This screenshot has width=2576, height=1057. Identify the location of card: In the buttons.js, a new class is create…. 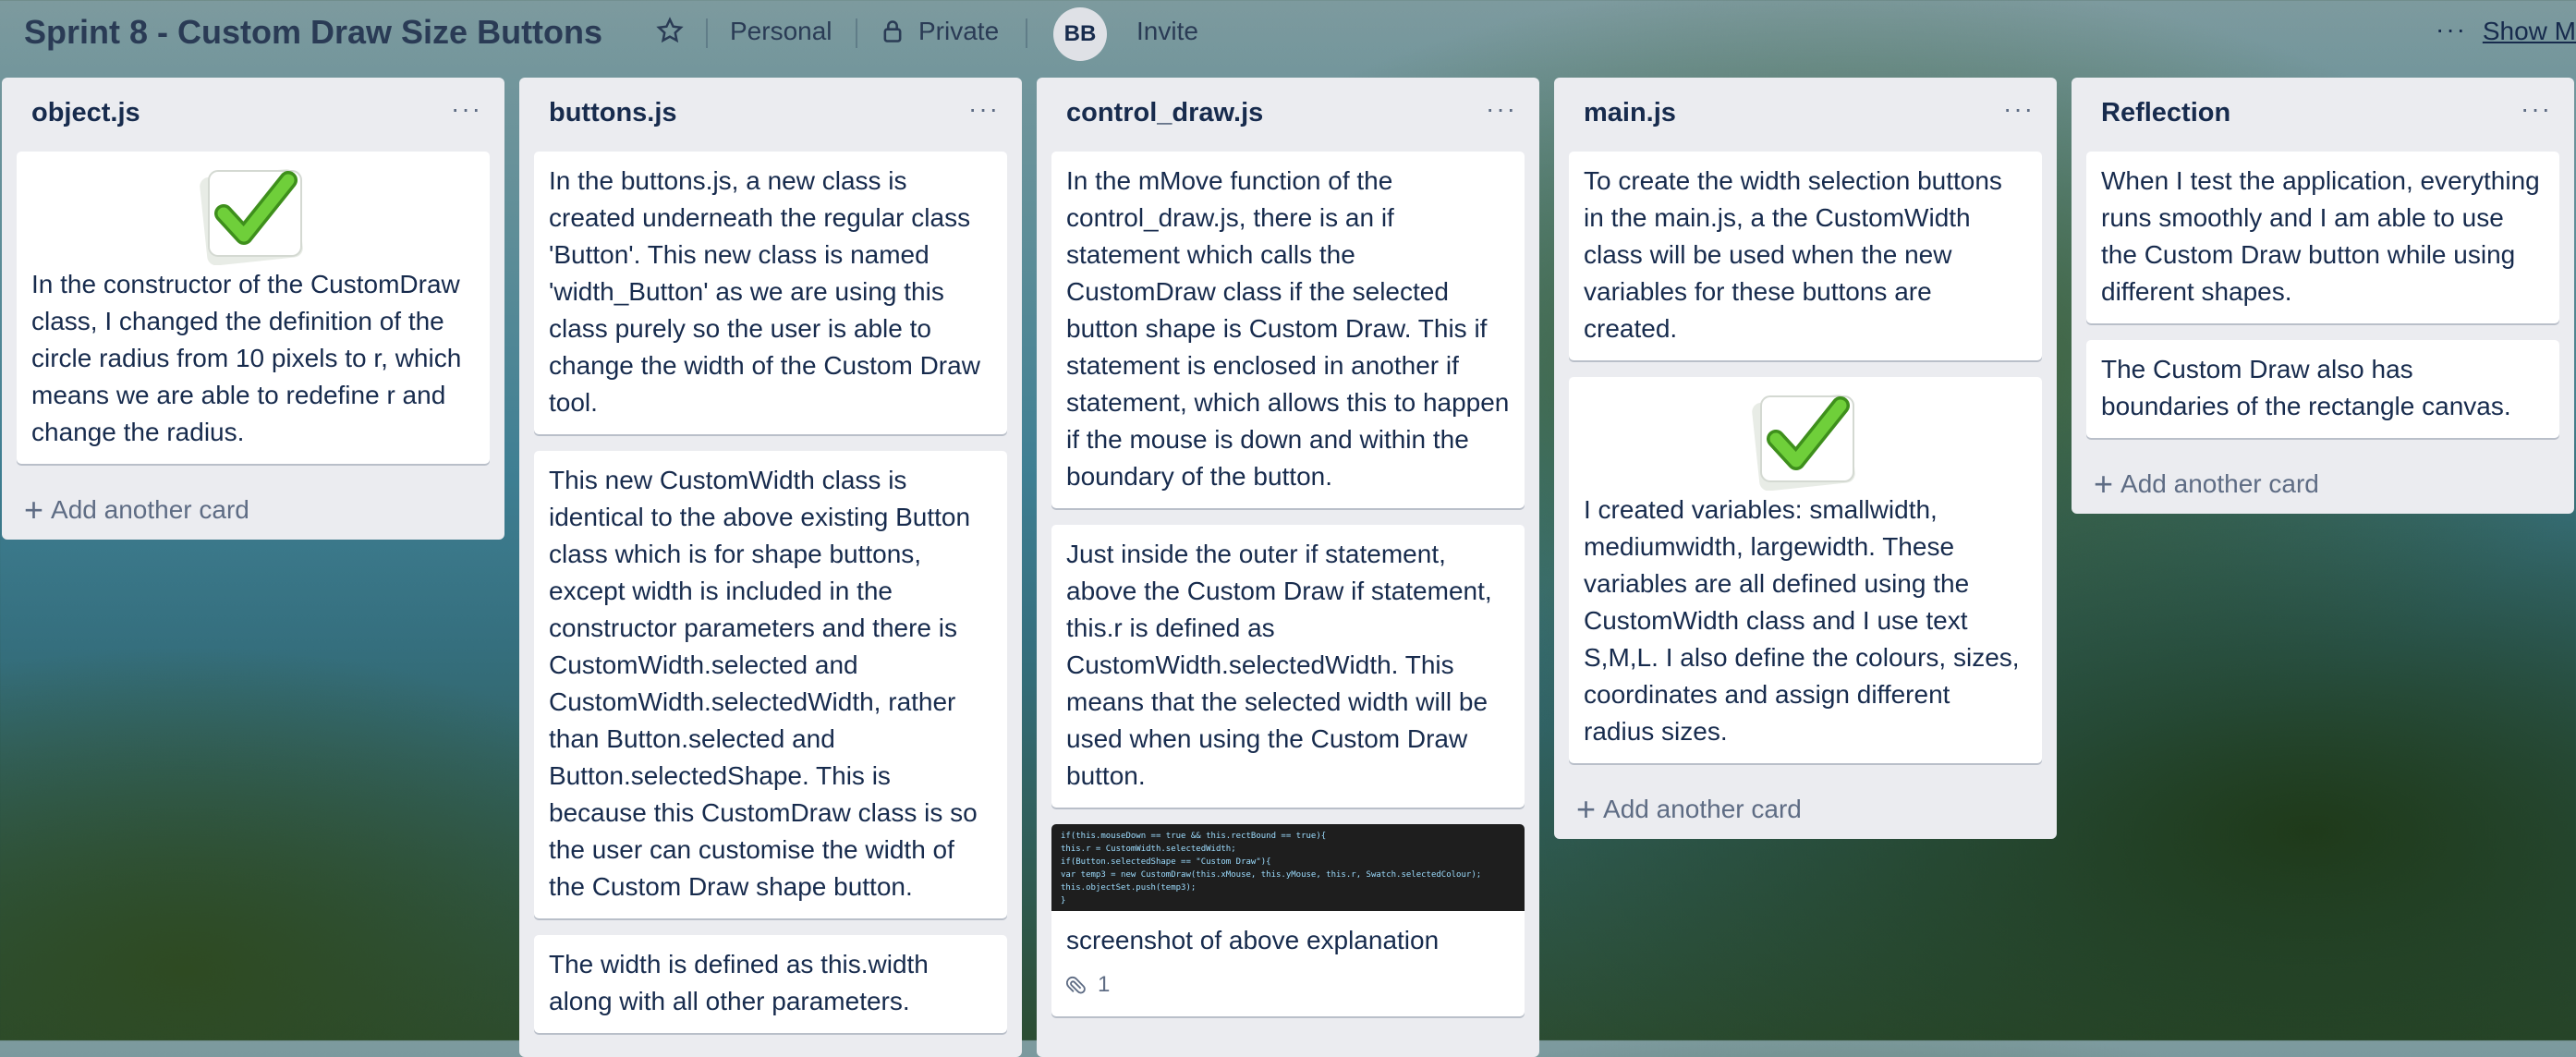
(770, 293).